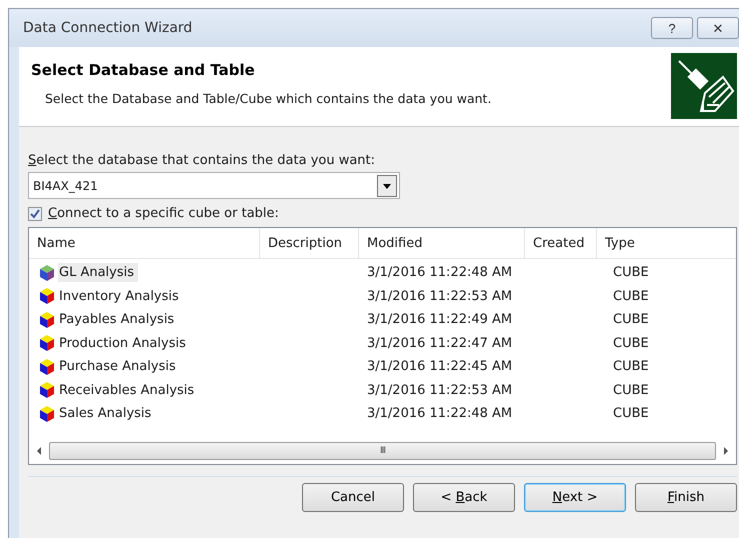 Image resolution: width=739 pixels, height=540 pixels. What do you see at coordinates (39, 451) in the screenshot?
I see `scroll-left-icon` at bounding box center [39, 451].